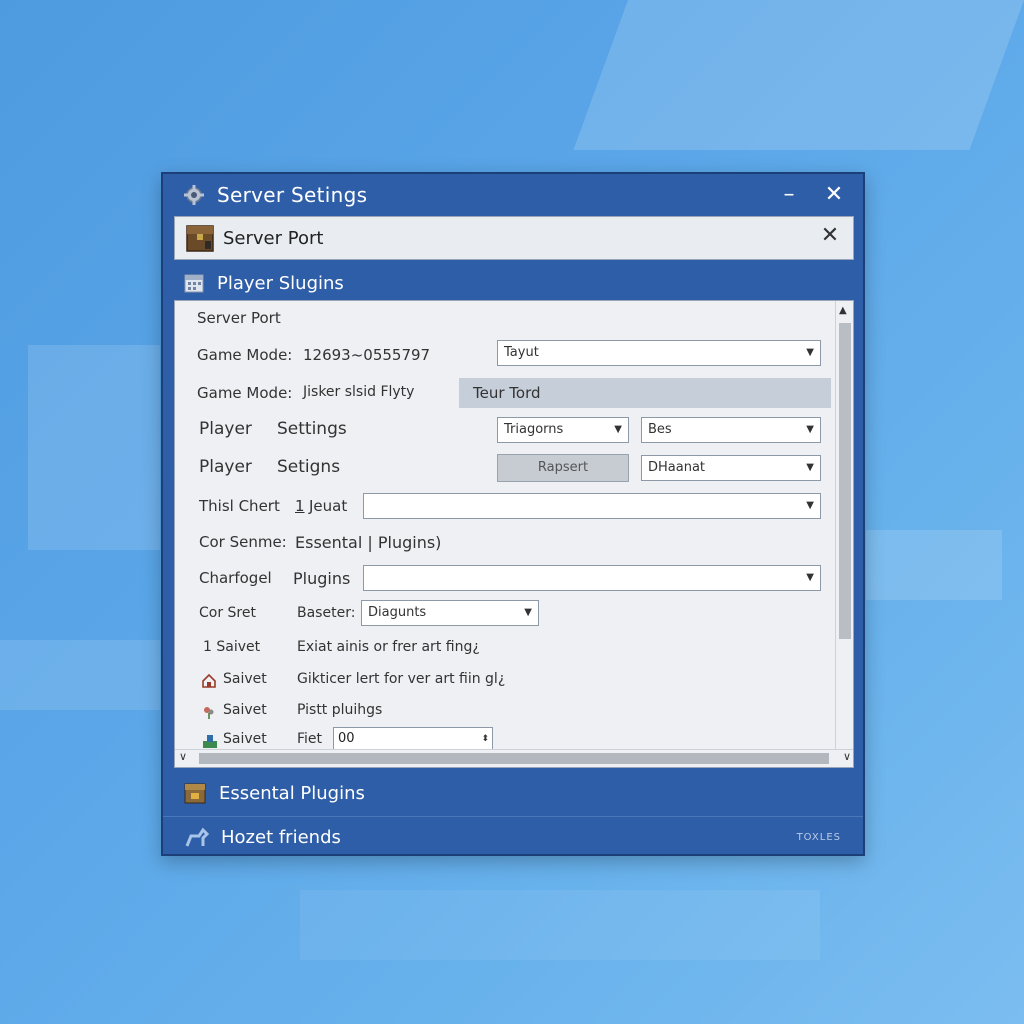 The height and width of the screenshot is (1024, 1024). I want to click on sapling-icon, so click(210, 740).